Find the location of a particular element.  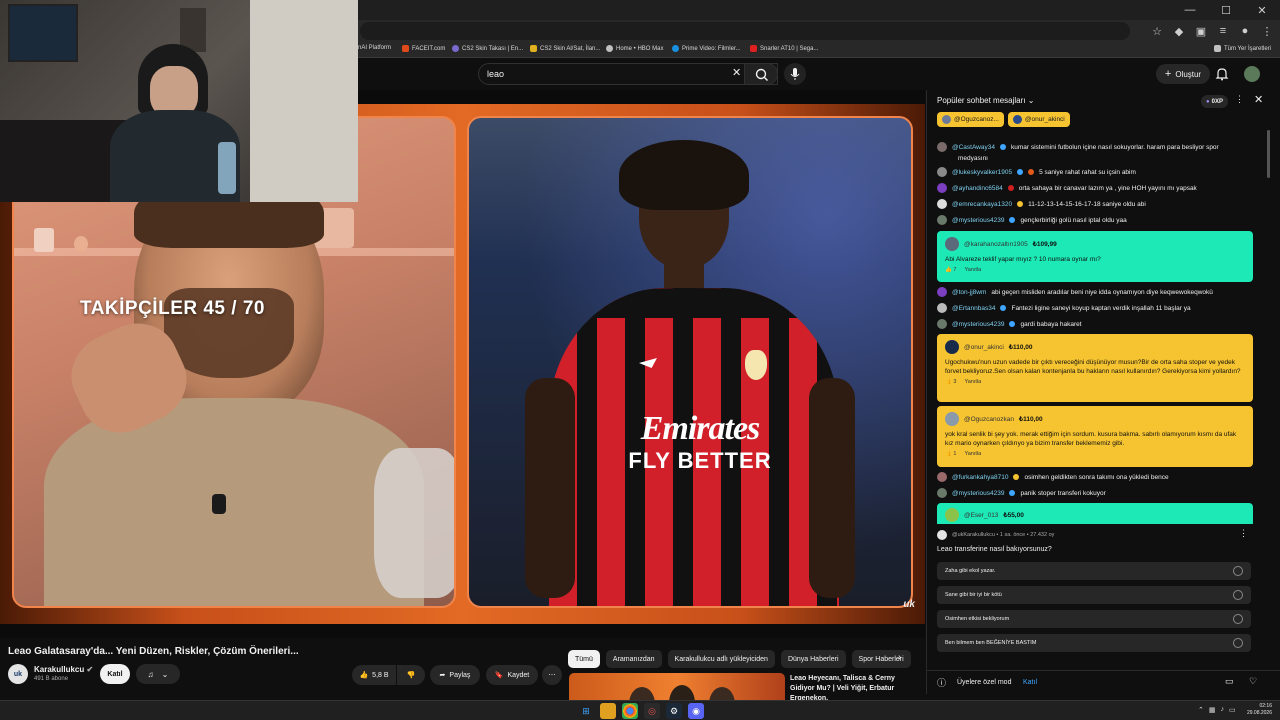

chevron-down-icon: ⌄ is located at coordinates (1031, 100).